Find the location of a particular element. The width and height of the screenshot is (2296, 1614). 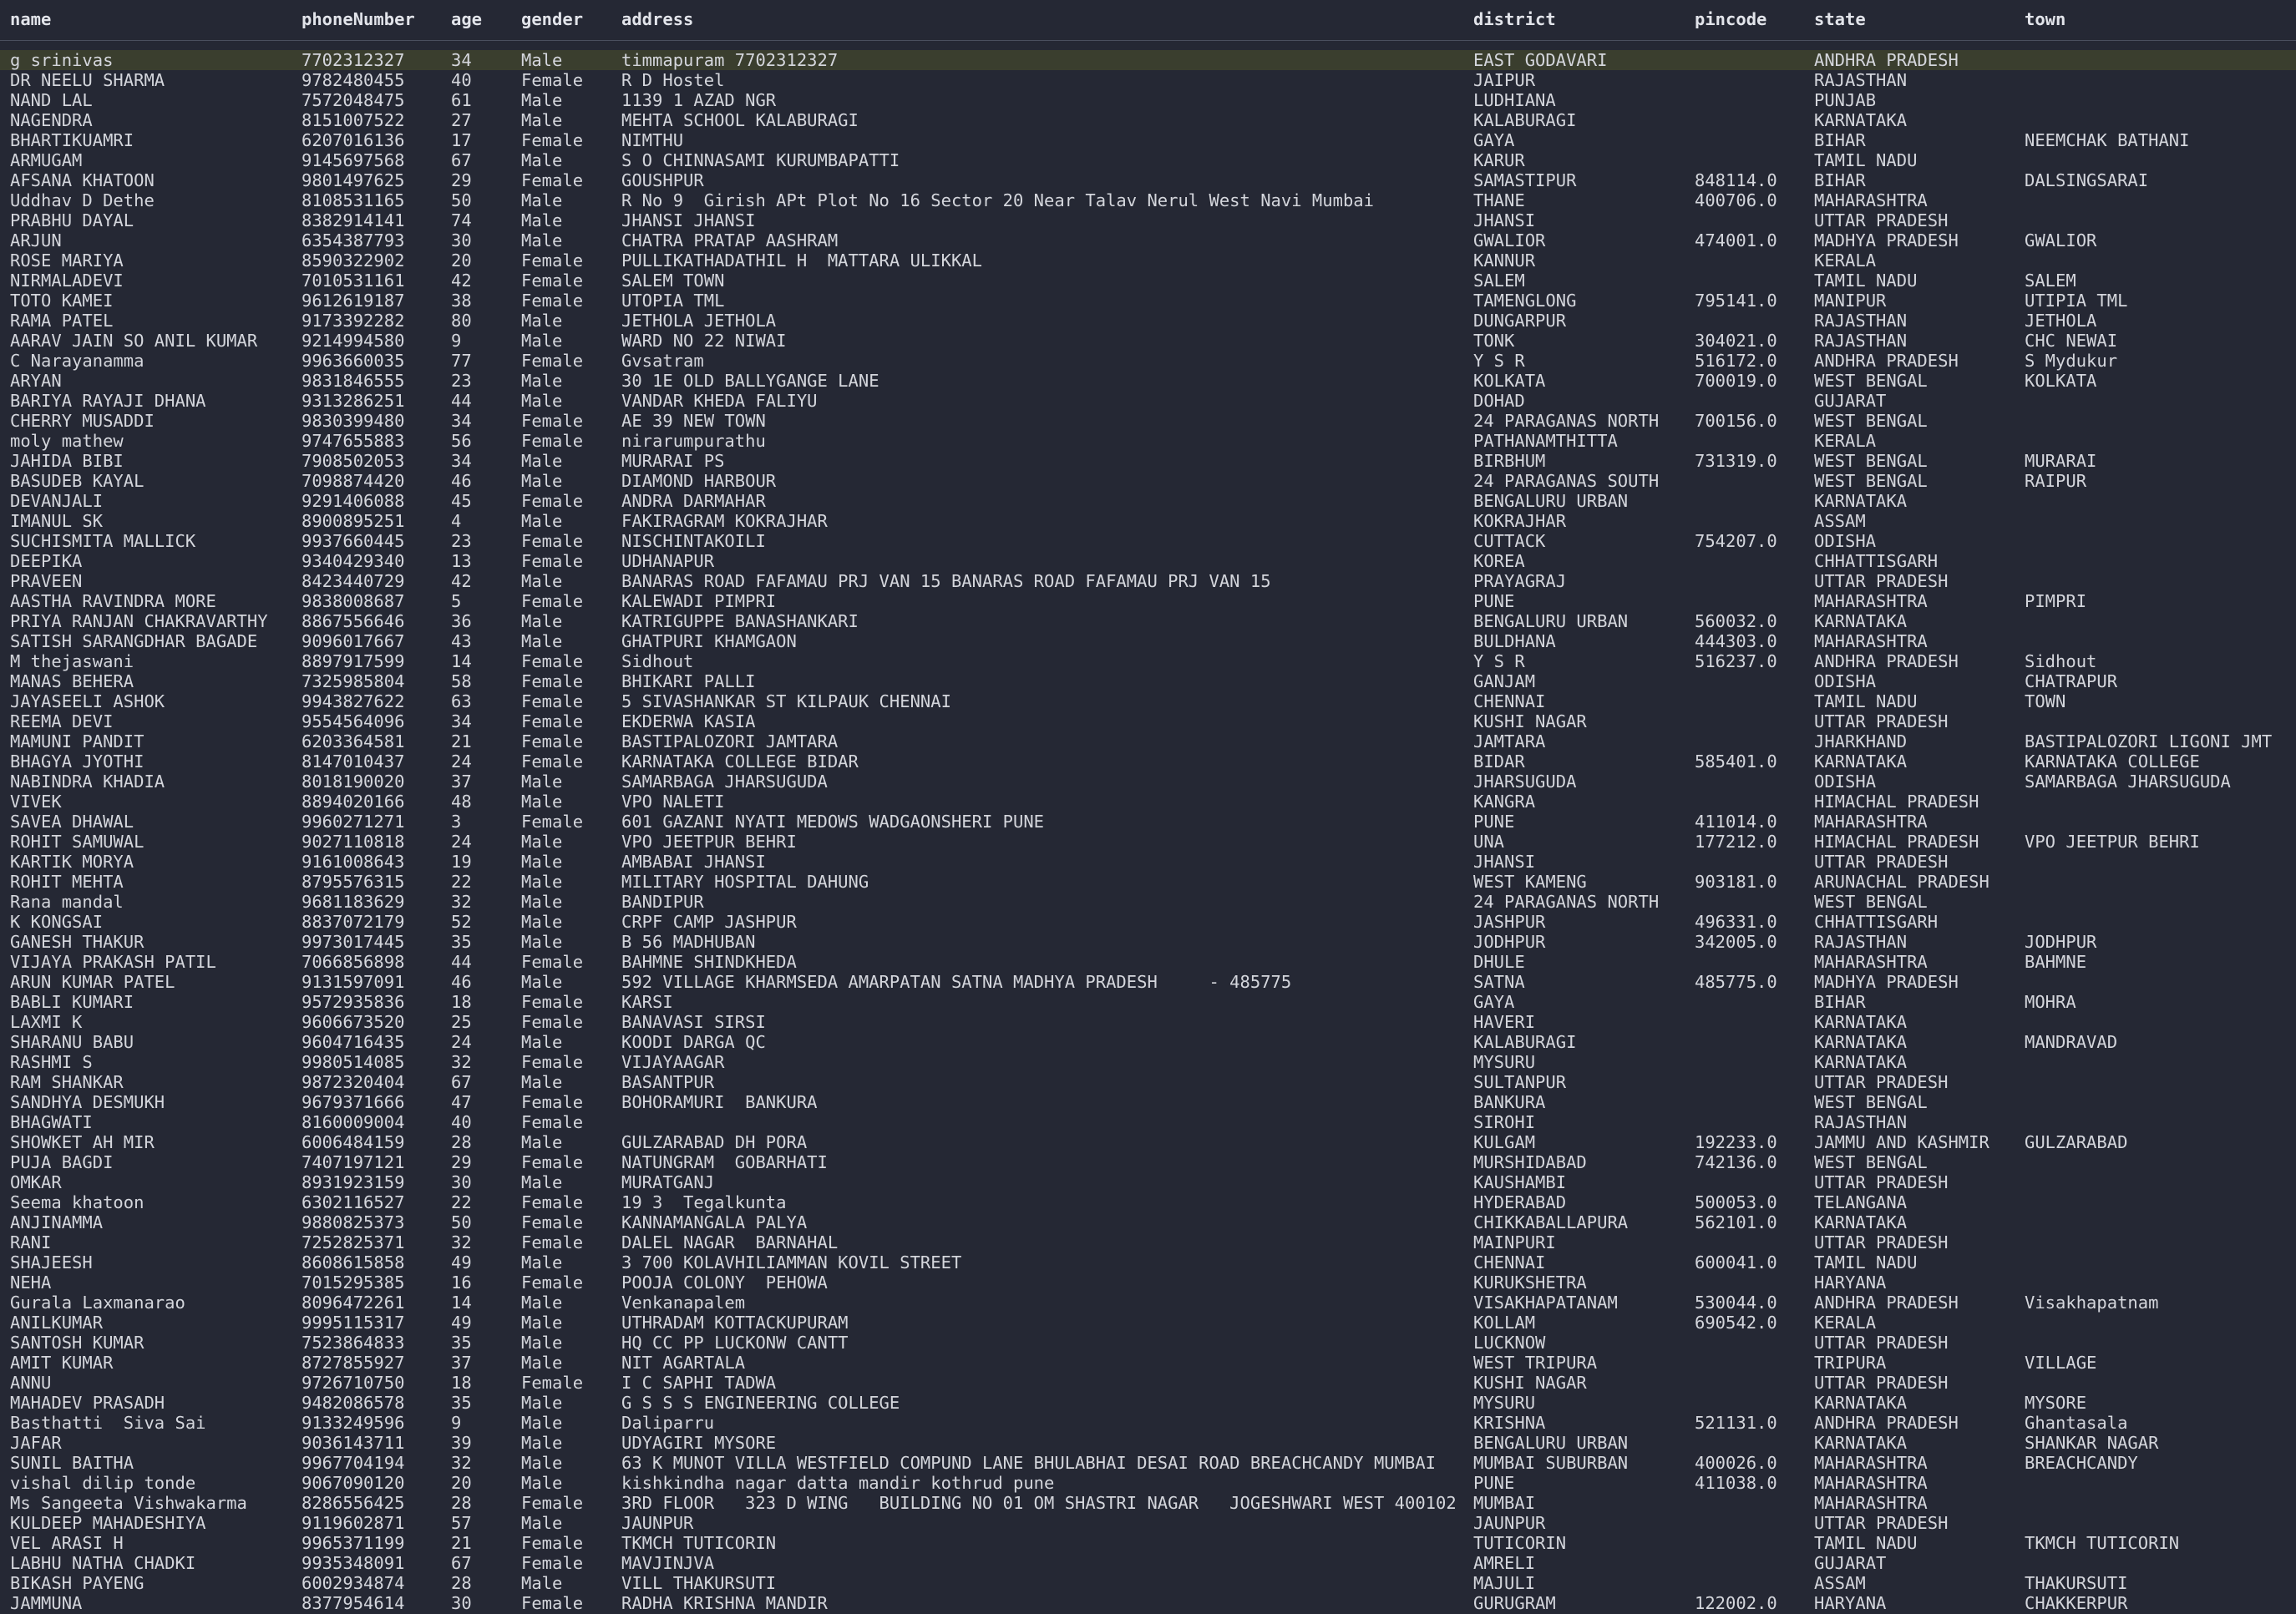

cell-name: Seema khatoon is located at coordinates (77, 1202).